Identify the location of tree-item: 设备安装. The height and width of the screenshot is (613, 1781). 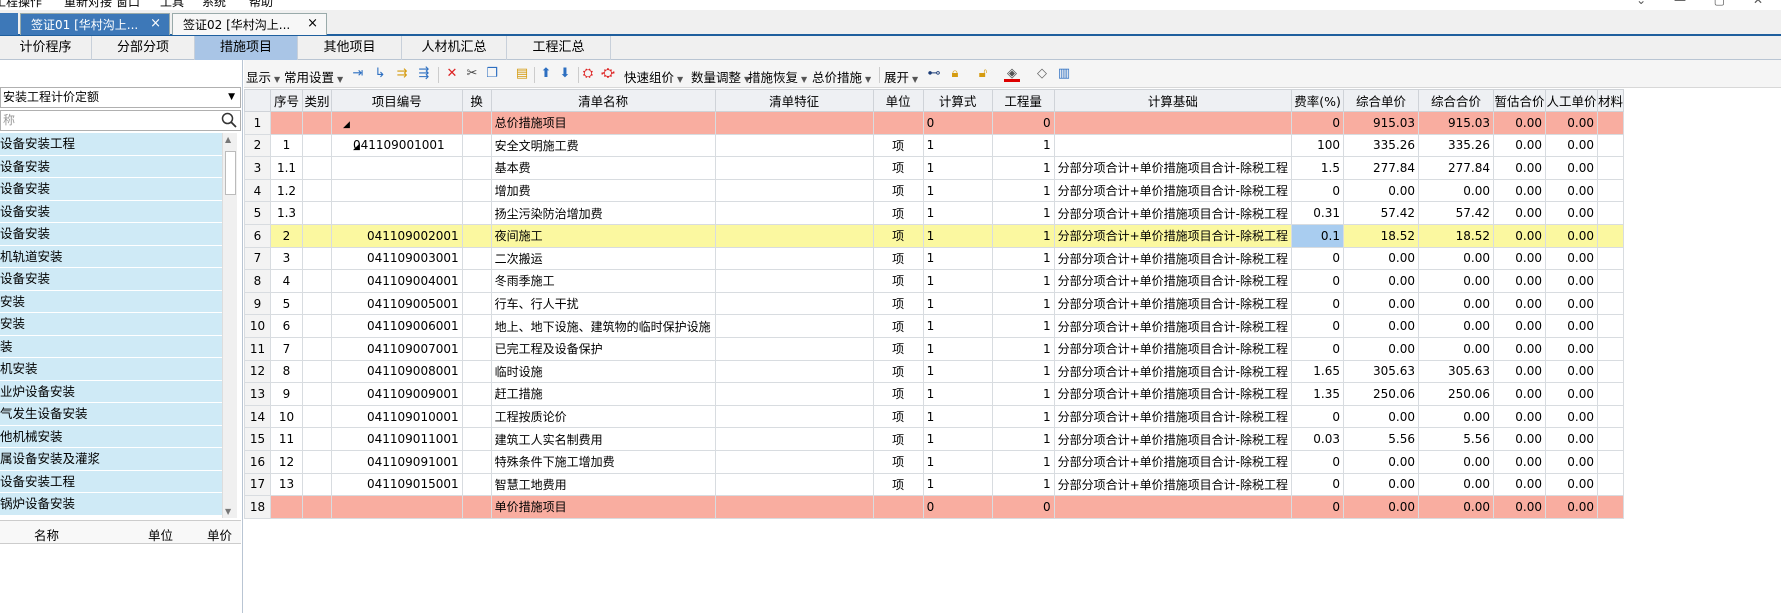
(112, 234).